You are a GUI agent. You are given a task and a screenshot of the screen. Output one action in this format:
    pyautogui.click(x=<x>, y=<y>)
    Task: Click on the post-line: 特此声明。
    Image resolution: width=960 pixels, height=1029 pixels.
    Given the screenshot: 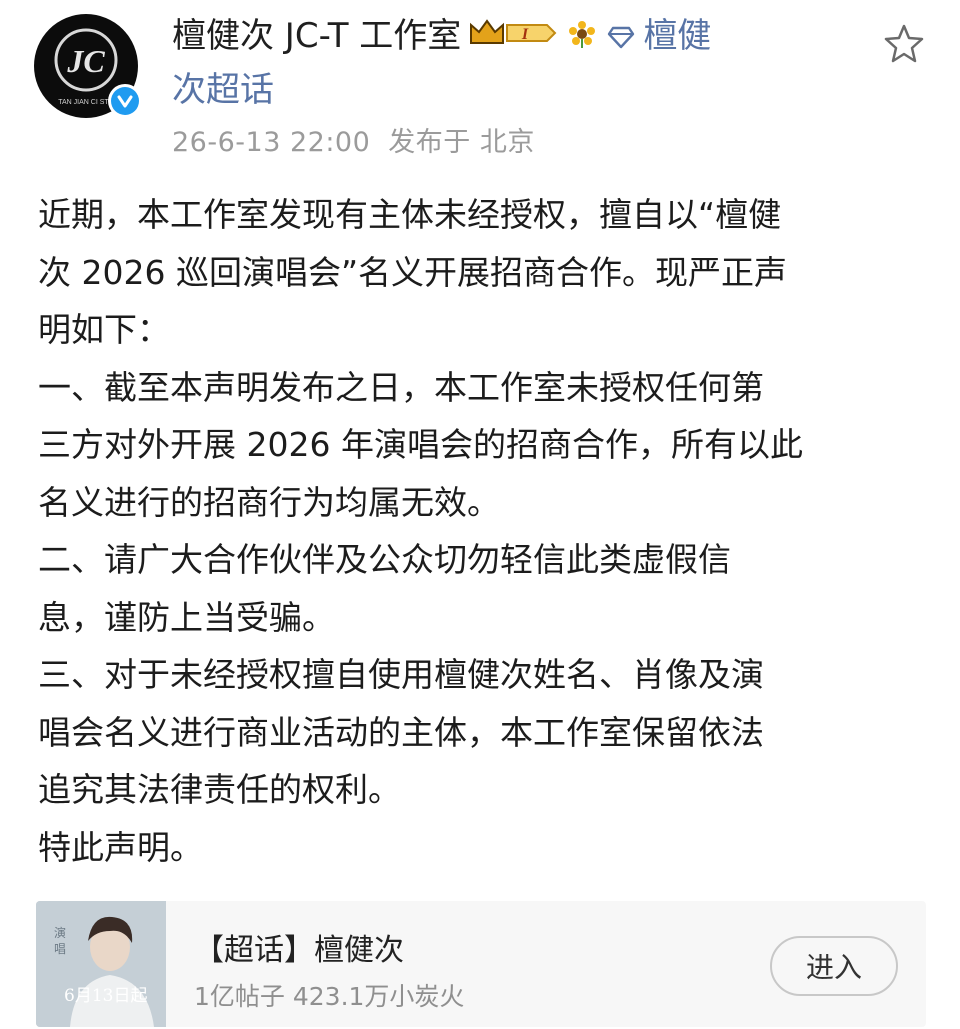 What is the action you would take?
    pyautogui.click(x=120, y=847)
    